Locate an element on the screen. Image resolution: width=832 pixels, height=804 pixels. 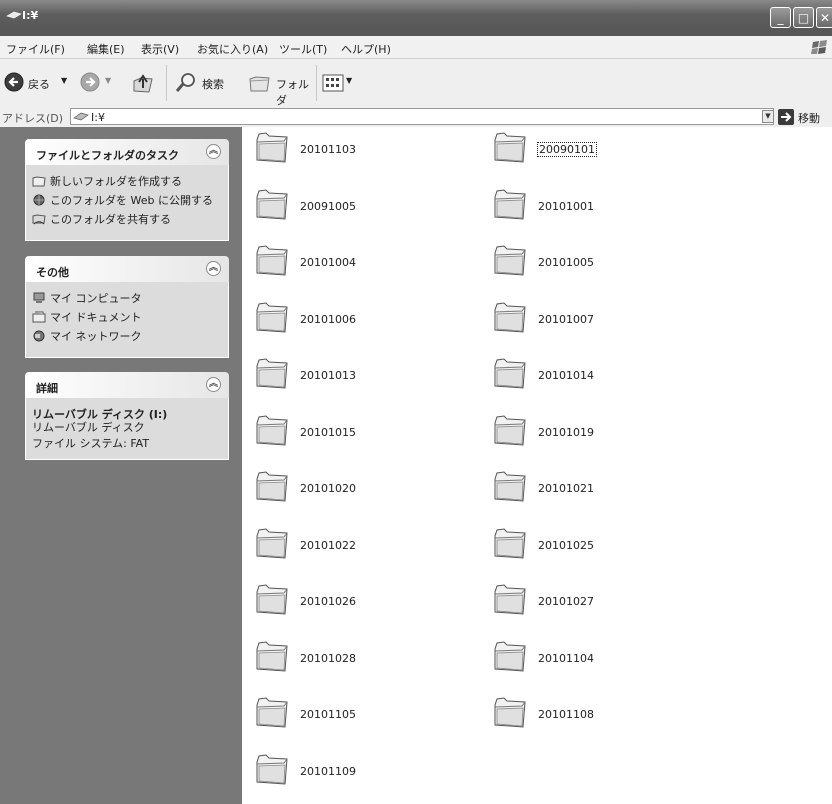
folder-name: 20101025 is located at coordinates (566, 545).